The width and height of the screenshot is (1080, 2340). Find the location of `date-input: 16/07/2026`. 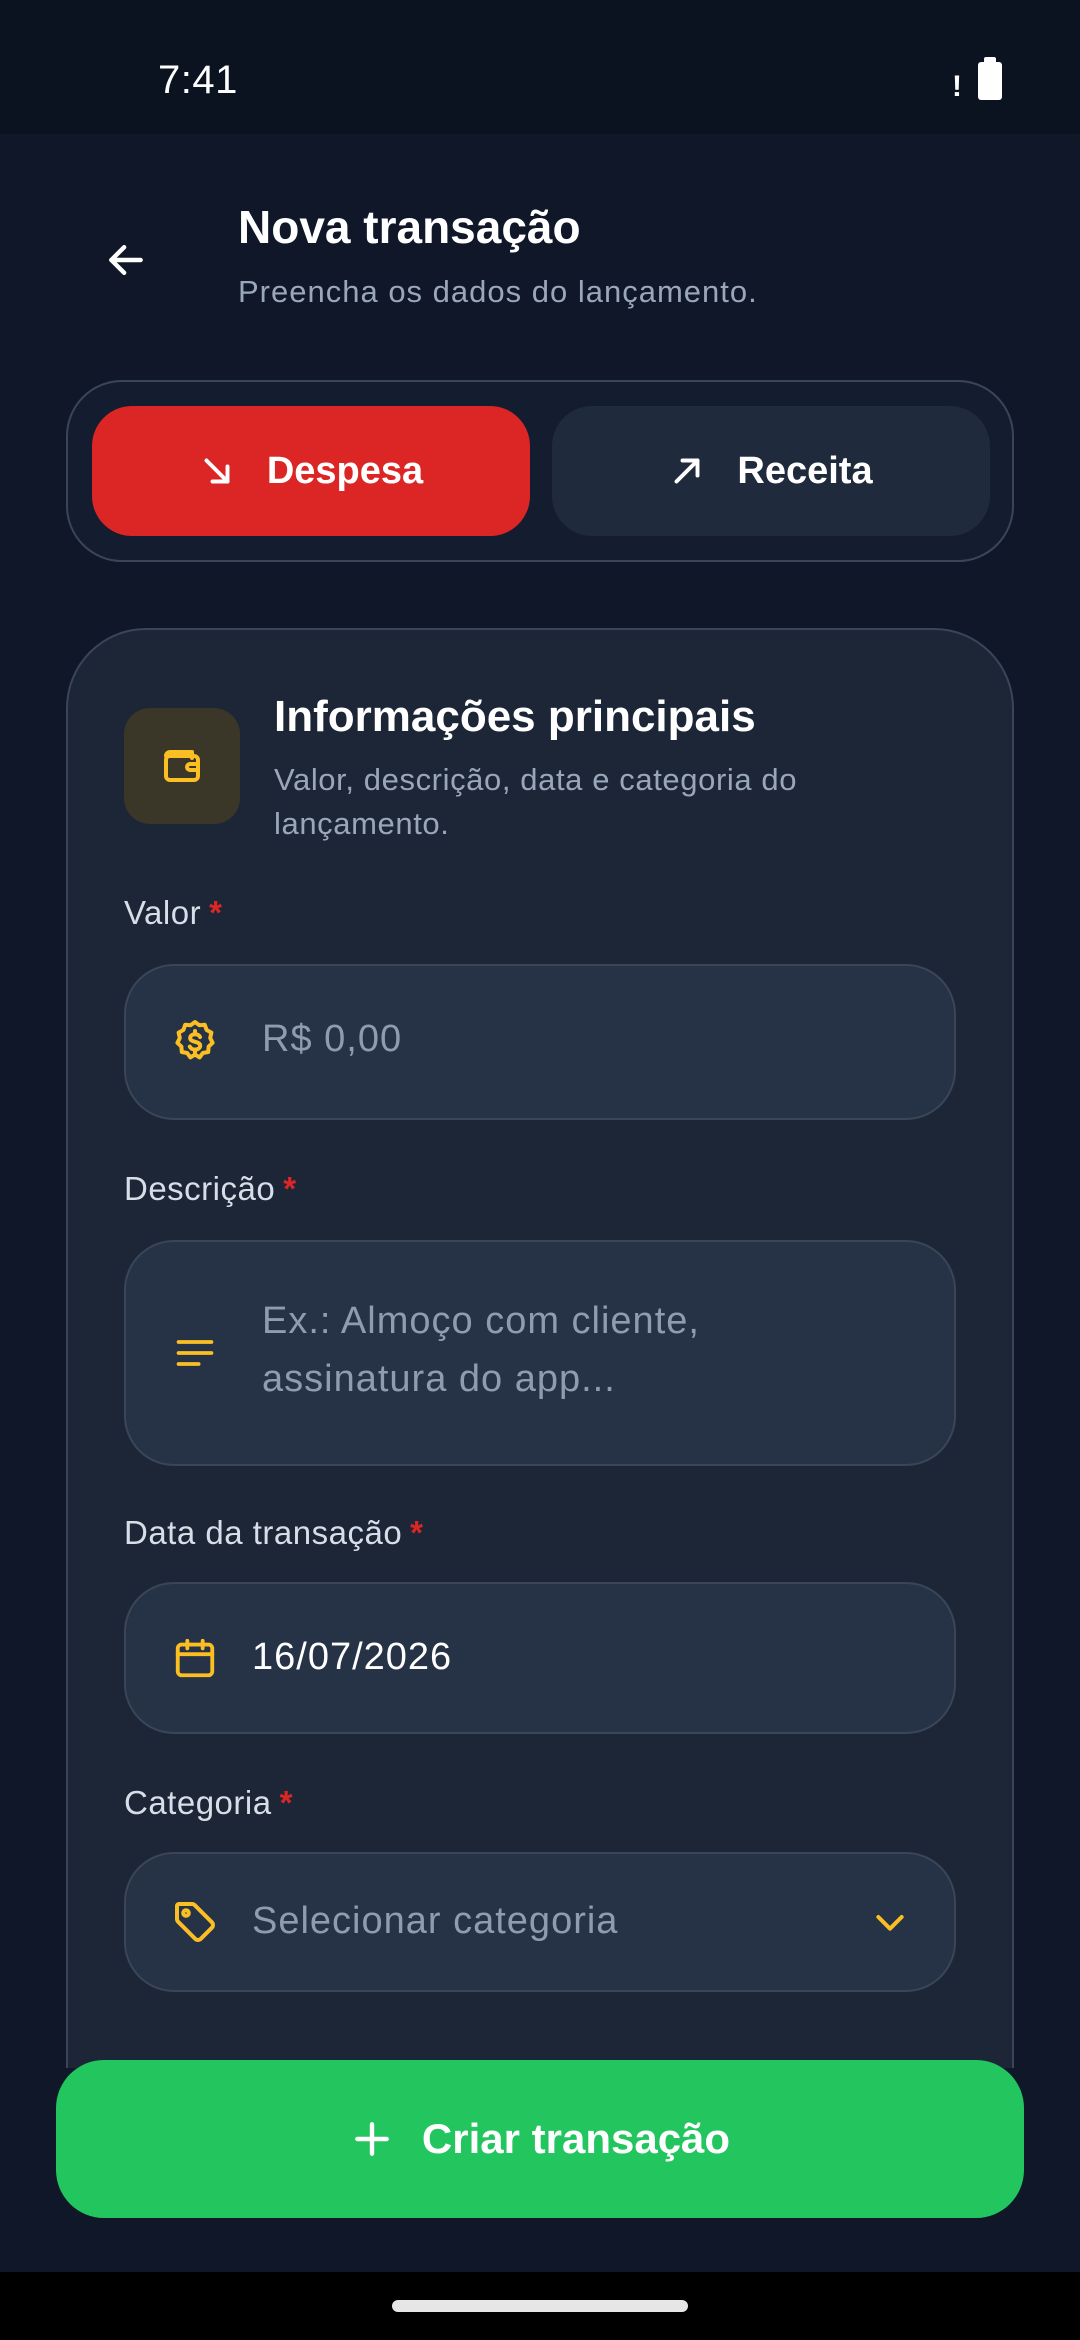

date-input: 16/07/2026 is located at coordinates (352, 1657).